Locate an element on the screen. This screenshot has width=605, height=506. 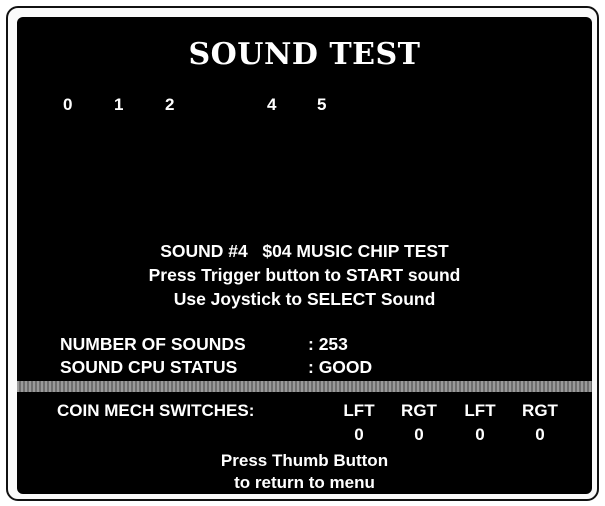
coin-value-lft-1: 0 is located at coordinates (359, 434).